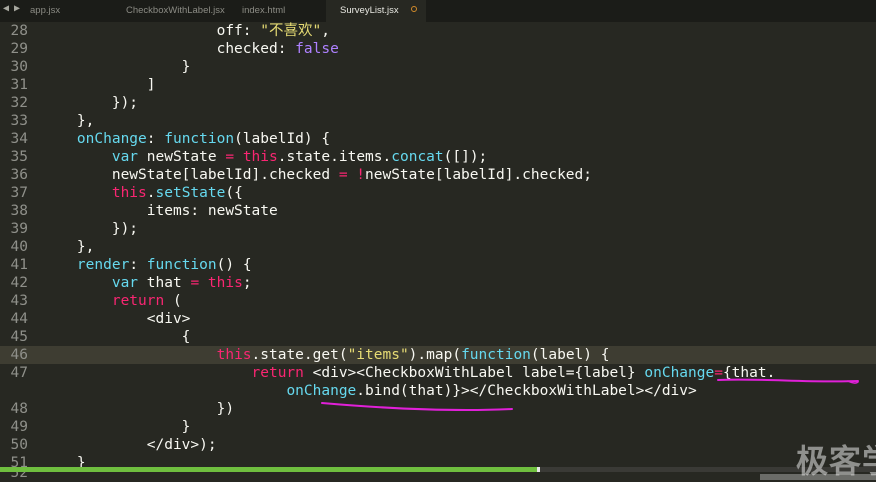 The width and height of the screenshot is (876, 482). I want to click on code-token: newState[labelId].checked, so click(190, 175).